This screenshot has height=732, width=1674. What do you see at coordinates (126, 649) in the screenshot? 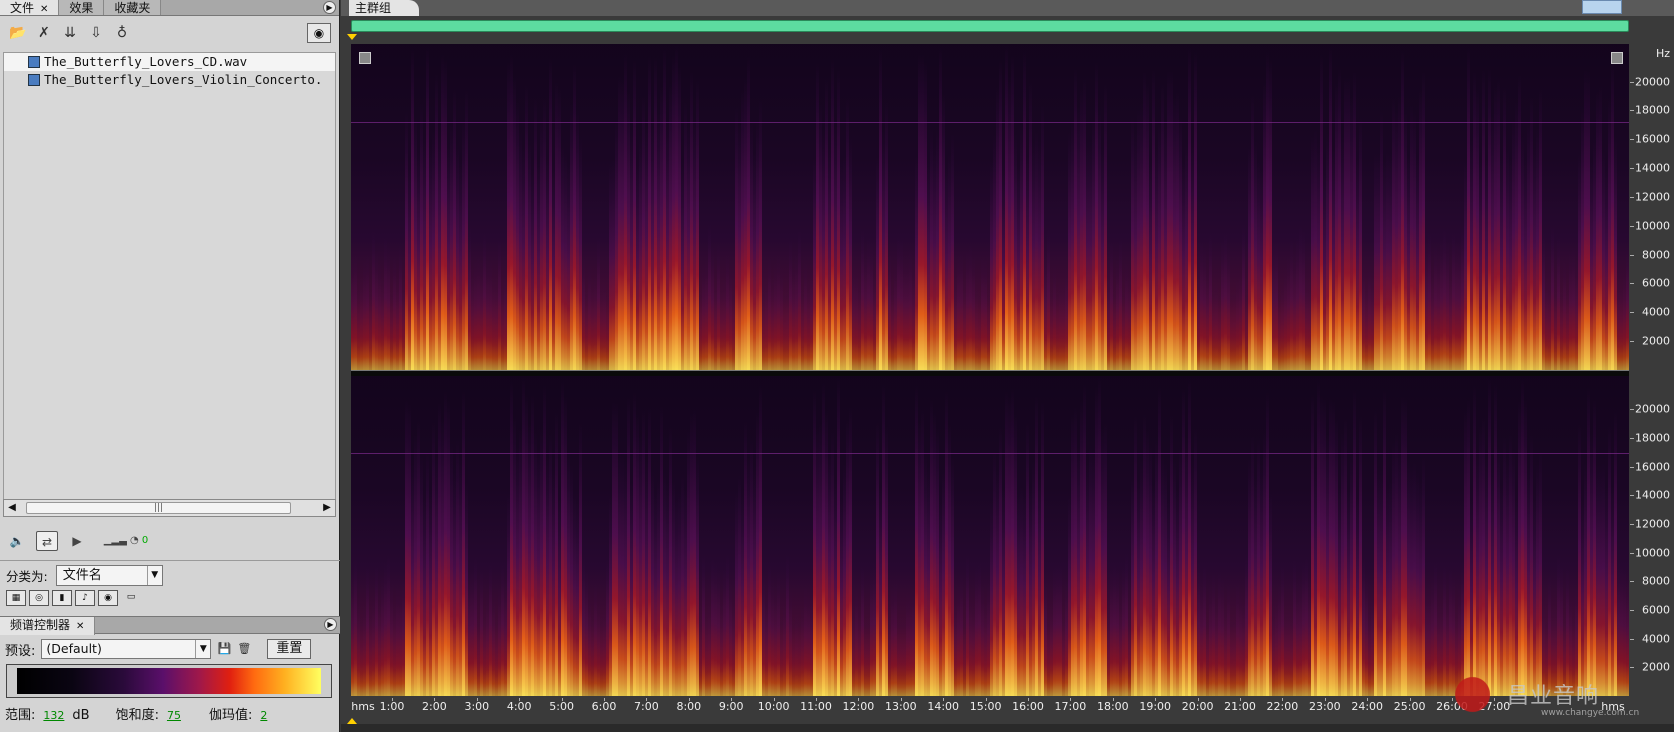
I see `preset-select: (Default) ▼` at bounding box center [126, 649].